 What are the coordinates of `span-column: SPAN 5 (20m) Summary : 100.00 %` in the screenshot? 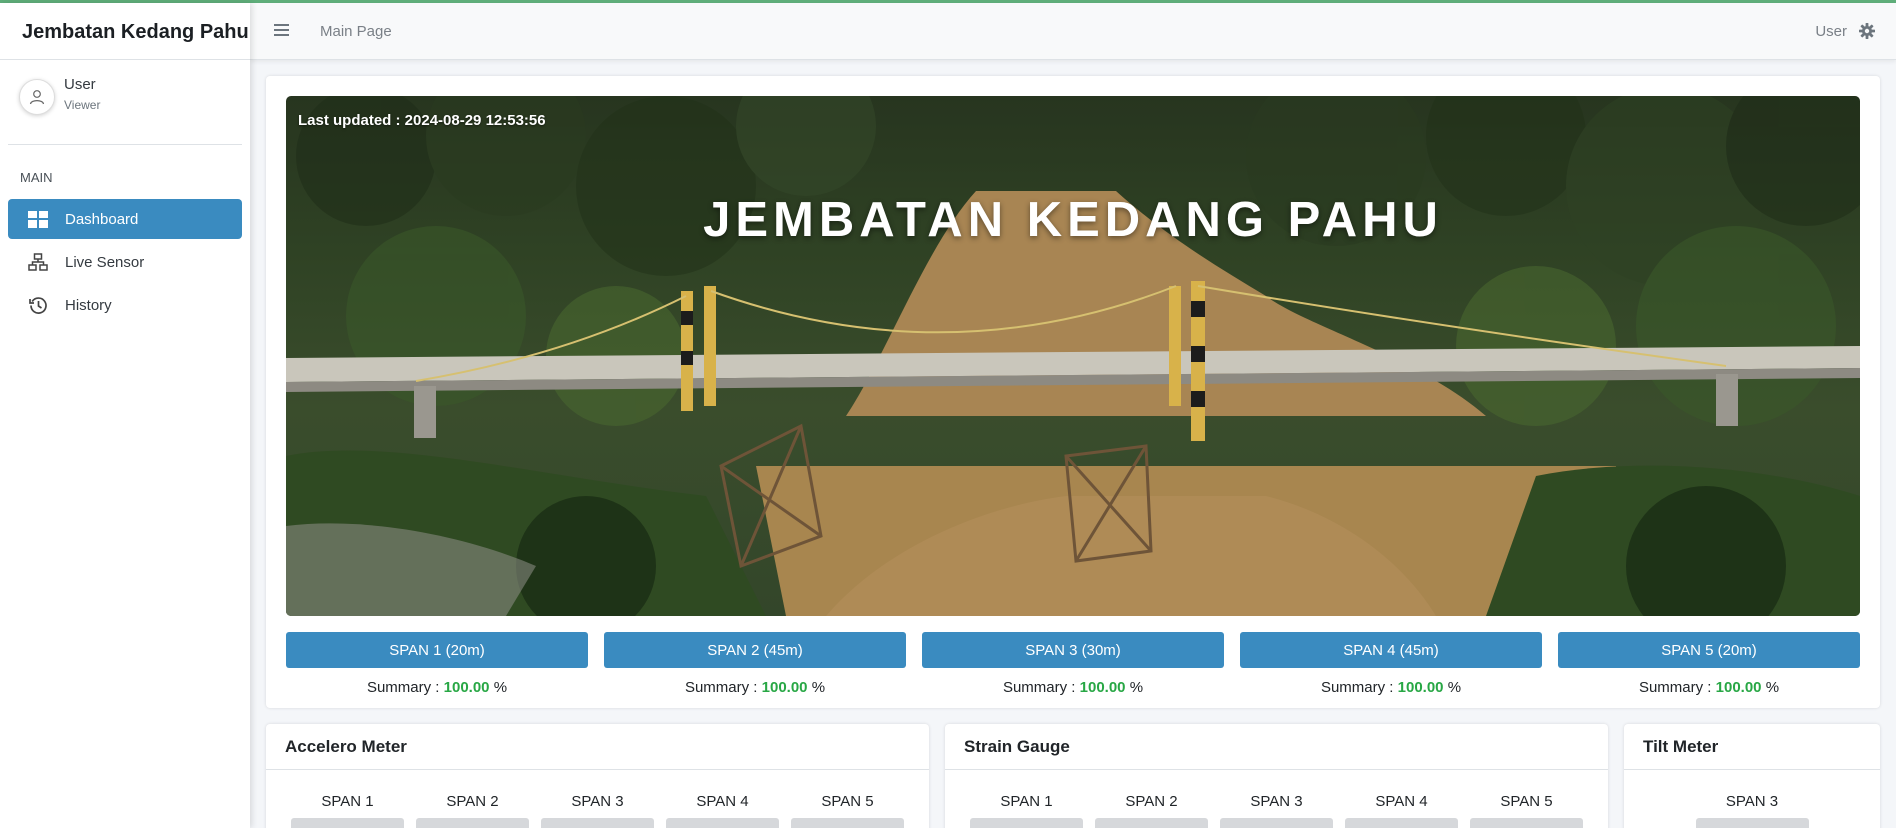 It's located at (1709, 664).